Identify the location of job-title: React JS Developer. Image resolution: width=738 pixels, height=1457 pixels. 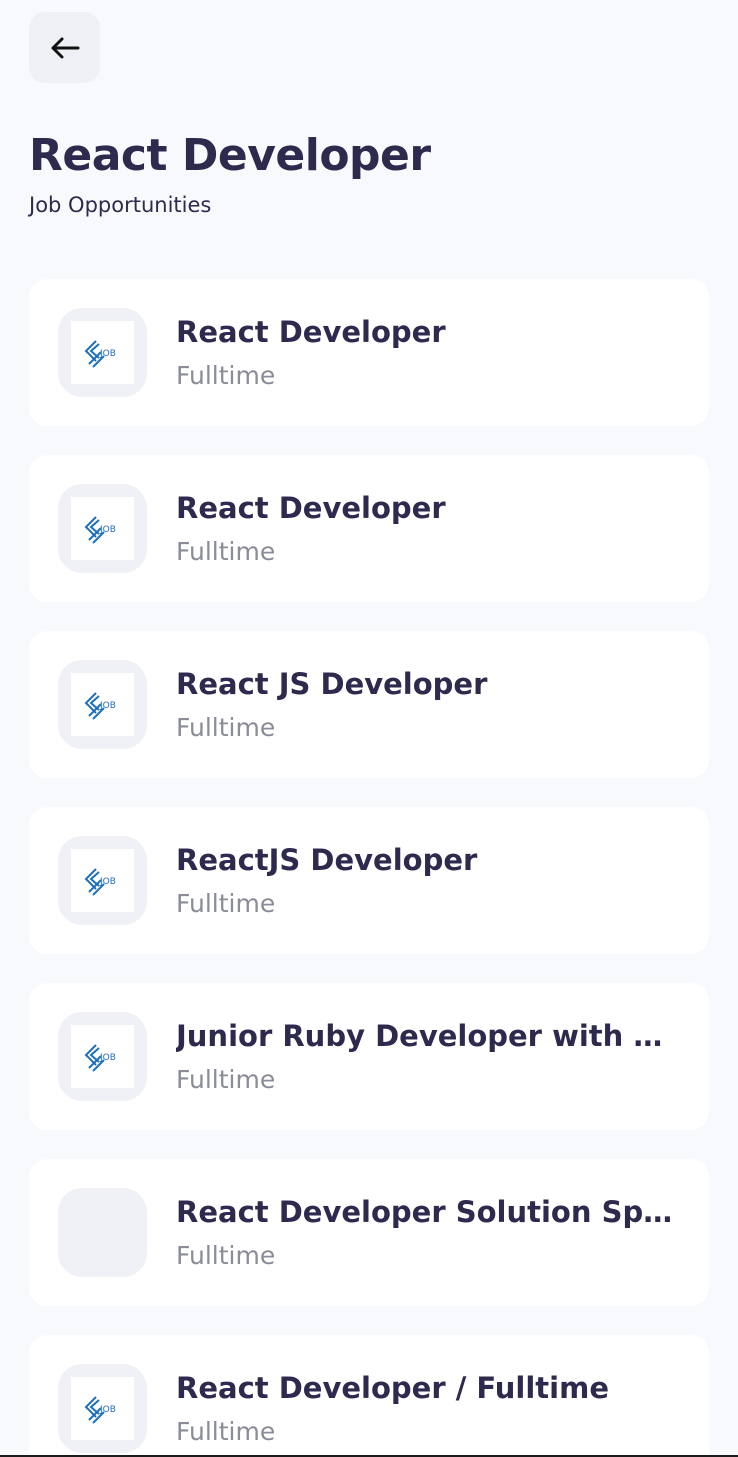
(332, 684).